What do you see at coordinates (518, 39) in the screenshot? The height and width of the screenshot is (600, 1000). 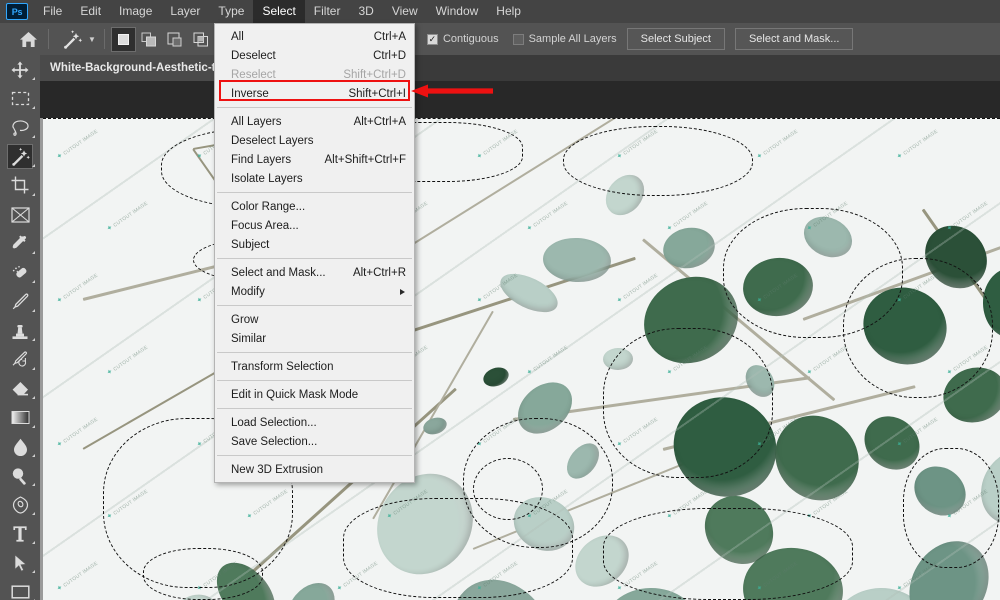 I see `checkbox-unchecked-icon: ✓` at bounding box center [518, 39].